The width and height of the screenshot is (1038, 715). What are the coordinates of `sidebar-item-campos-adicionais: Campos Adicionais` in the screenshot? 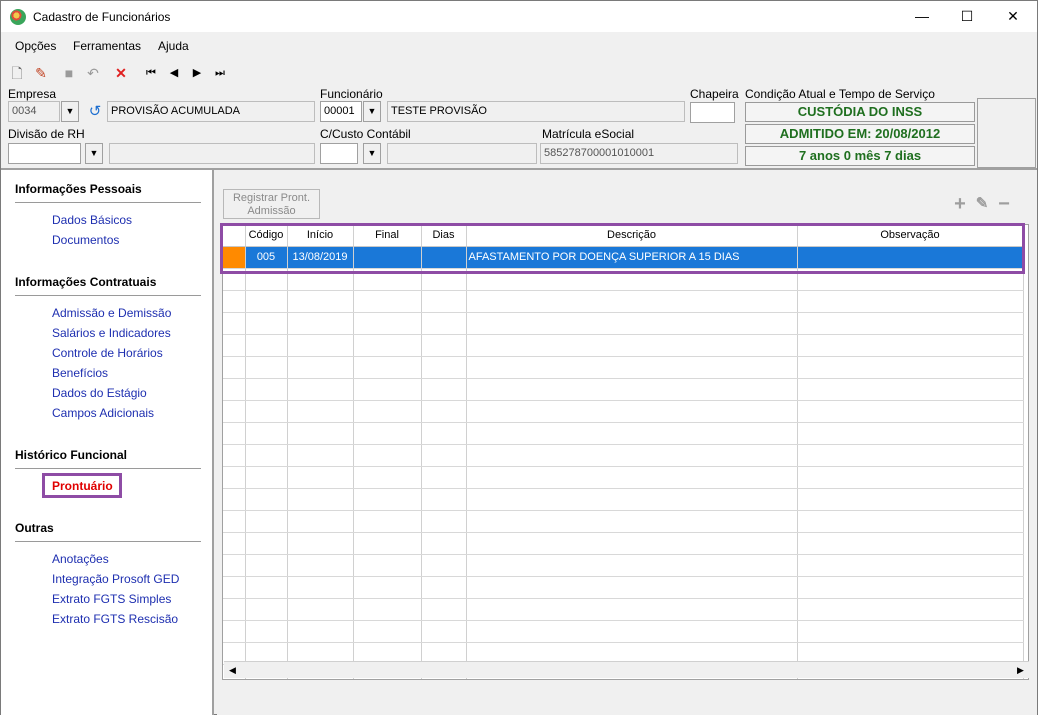 It's located at (103, 413).